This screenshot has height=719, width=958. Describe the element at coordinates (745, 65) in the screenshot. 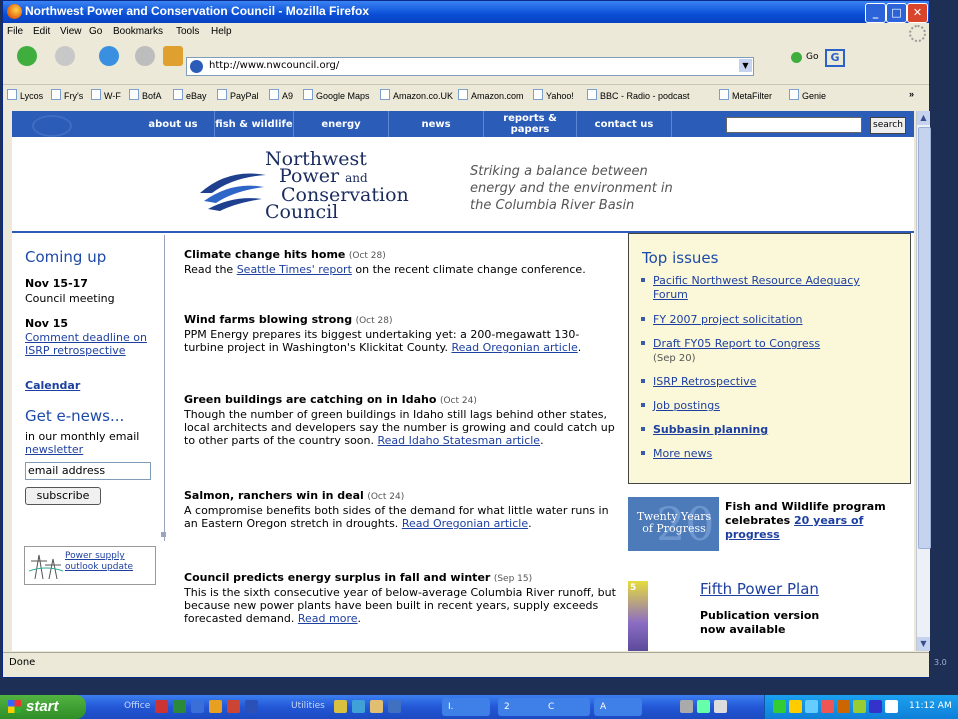

I see `url-dropdown-icon: ▼` at that location.